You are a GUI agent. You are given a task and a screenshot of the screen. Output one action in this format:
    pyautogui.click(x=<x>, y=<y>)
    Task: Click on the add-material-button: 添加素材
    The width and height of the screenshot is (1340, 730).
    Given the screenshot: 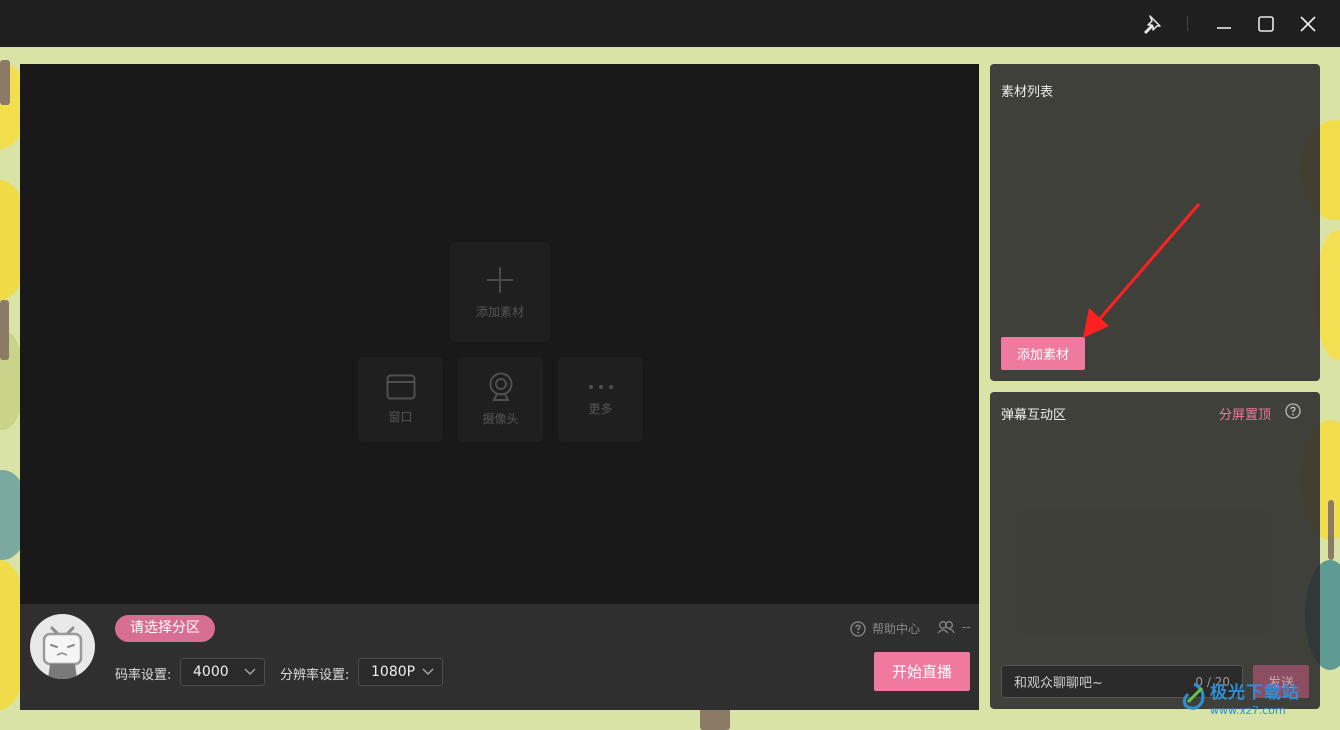 What is the action you would take?
    pyautogui.click(x=1043, y=353)
    